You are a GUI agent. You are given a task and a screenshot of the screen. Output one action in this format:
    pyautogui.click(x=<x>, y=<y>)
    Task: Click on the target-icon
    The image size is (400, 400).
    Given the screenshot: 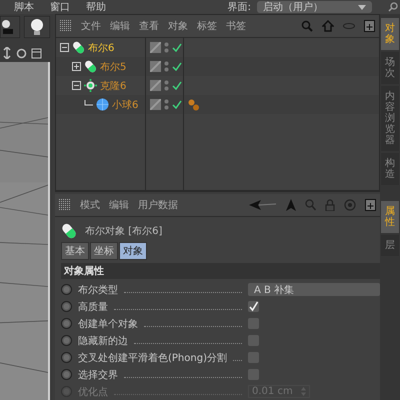 What is the action you would take?
    pyautogui.click(x=350, y=205)
    